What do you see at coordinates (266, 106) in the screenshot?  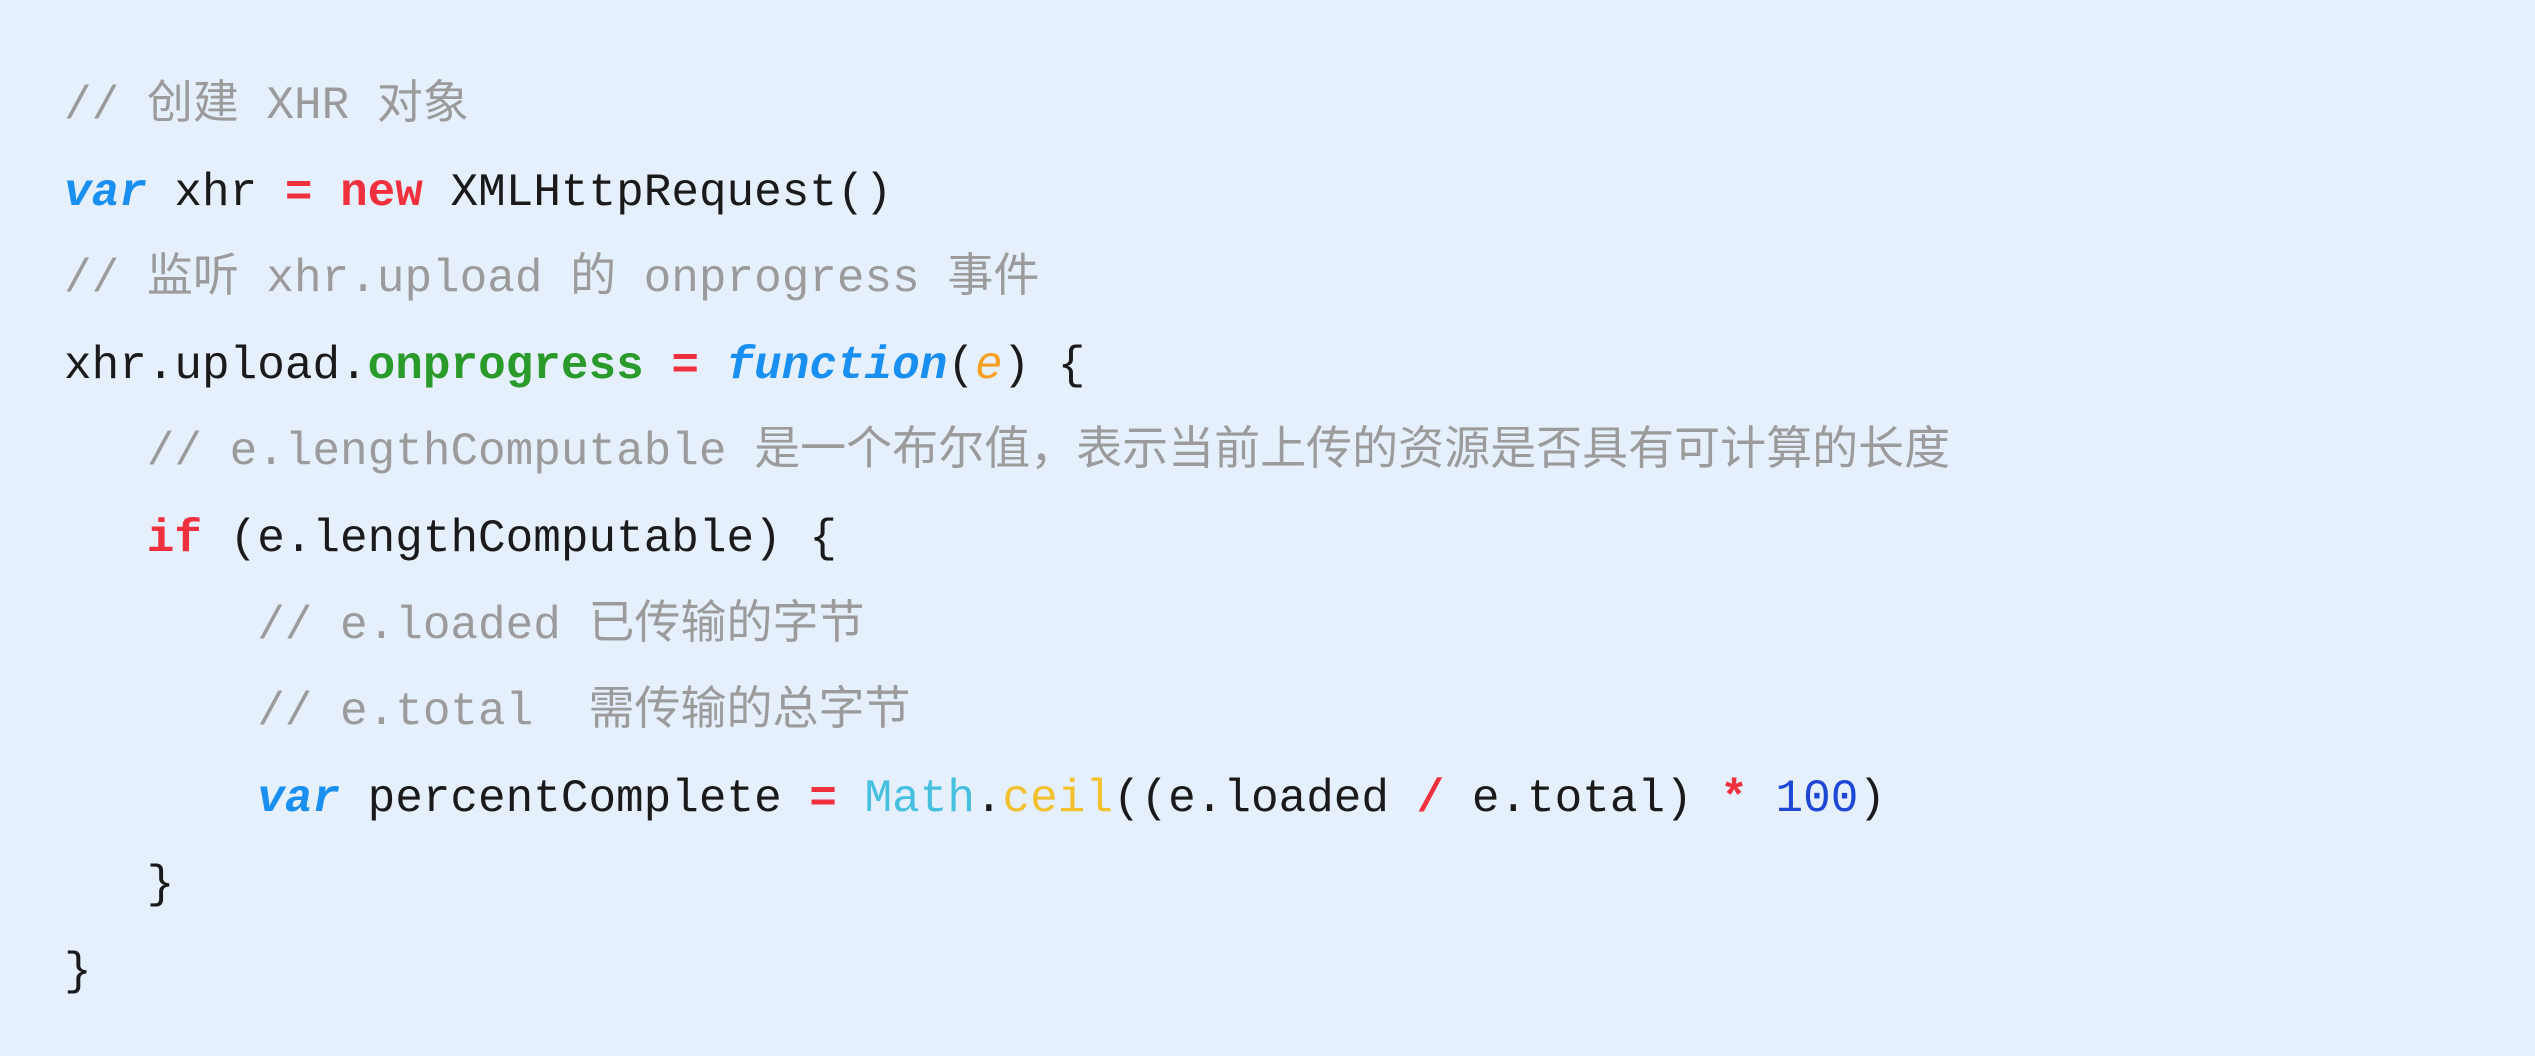 I see `code-token-comment: // 创建 XHR 对象` at bounding box center [266, 106].